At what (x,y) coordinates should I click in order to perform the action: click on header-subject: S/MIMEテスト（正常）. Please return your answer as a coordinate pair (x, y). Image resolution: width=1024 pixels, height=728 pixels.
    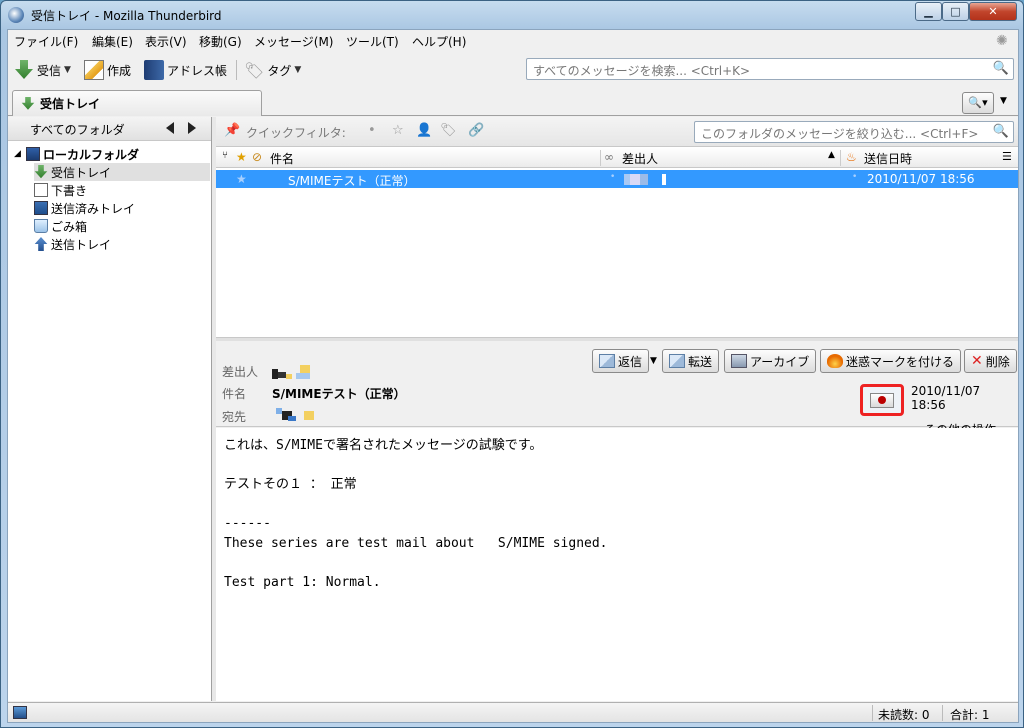
    Looking at the image, I should click on (339, 394).